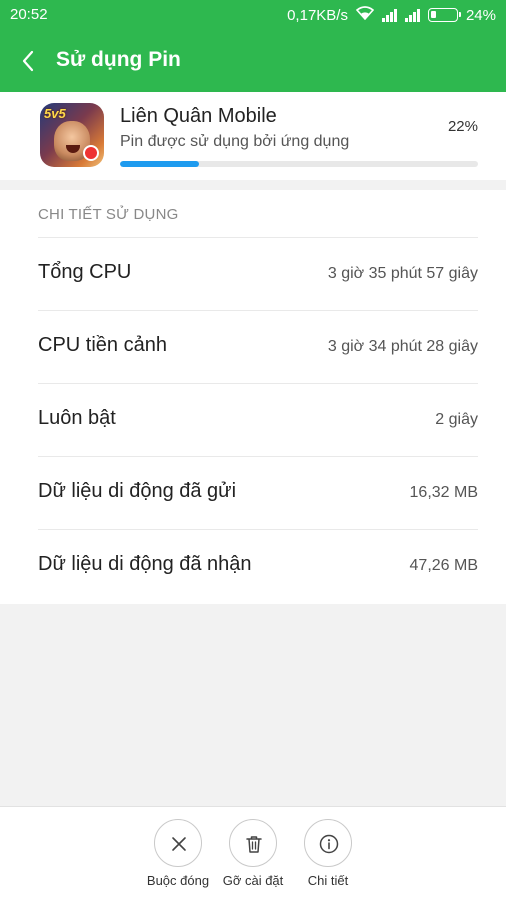 This screenshot has width=506, height=900. What do you see at coordinates (91, 153) in the screenshot?
I see `garena-logo-icon` at bounding box center [91, 153].